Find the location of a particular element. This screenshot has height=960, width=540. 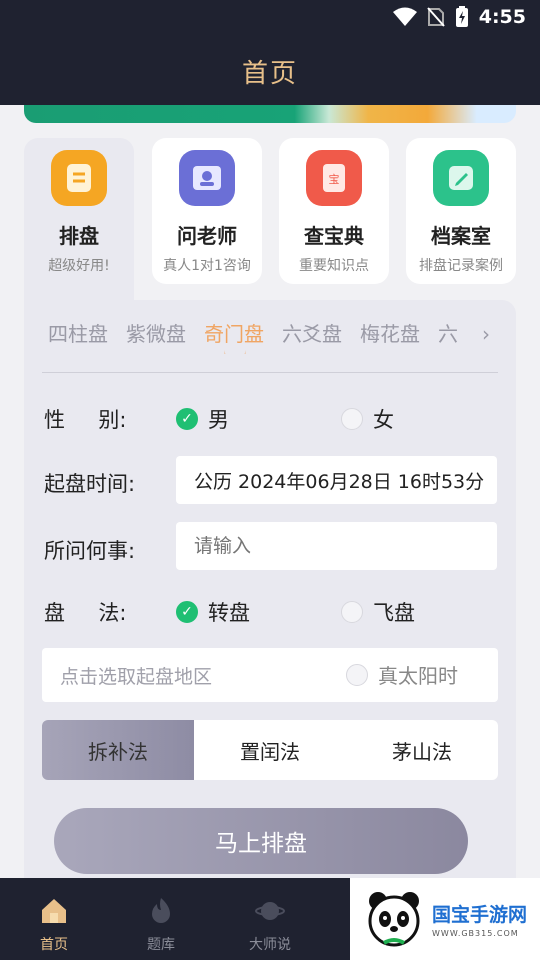

chart-type-tabs: 四柱盘 紫微盘 奇门盘 六爻盘 梅花盘 六 is located at coordinates (262, 336).